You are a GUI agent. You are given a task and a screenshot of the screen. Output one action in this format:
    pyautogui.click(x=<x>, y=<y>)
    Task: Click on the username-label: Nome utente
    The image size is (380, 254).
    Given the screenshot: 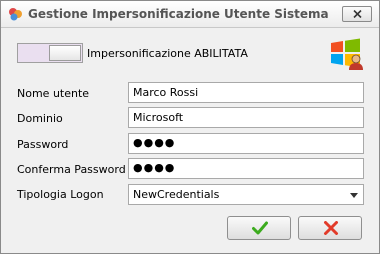 What is the action you would take?
    pyautogui.click(x=53, y=93)
    